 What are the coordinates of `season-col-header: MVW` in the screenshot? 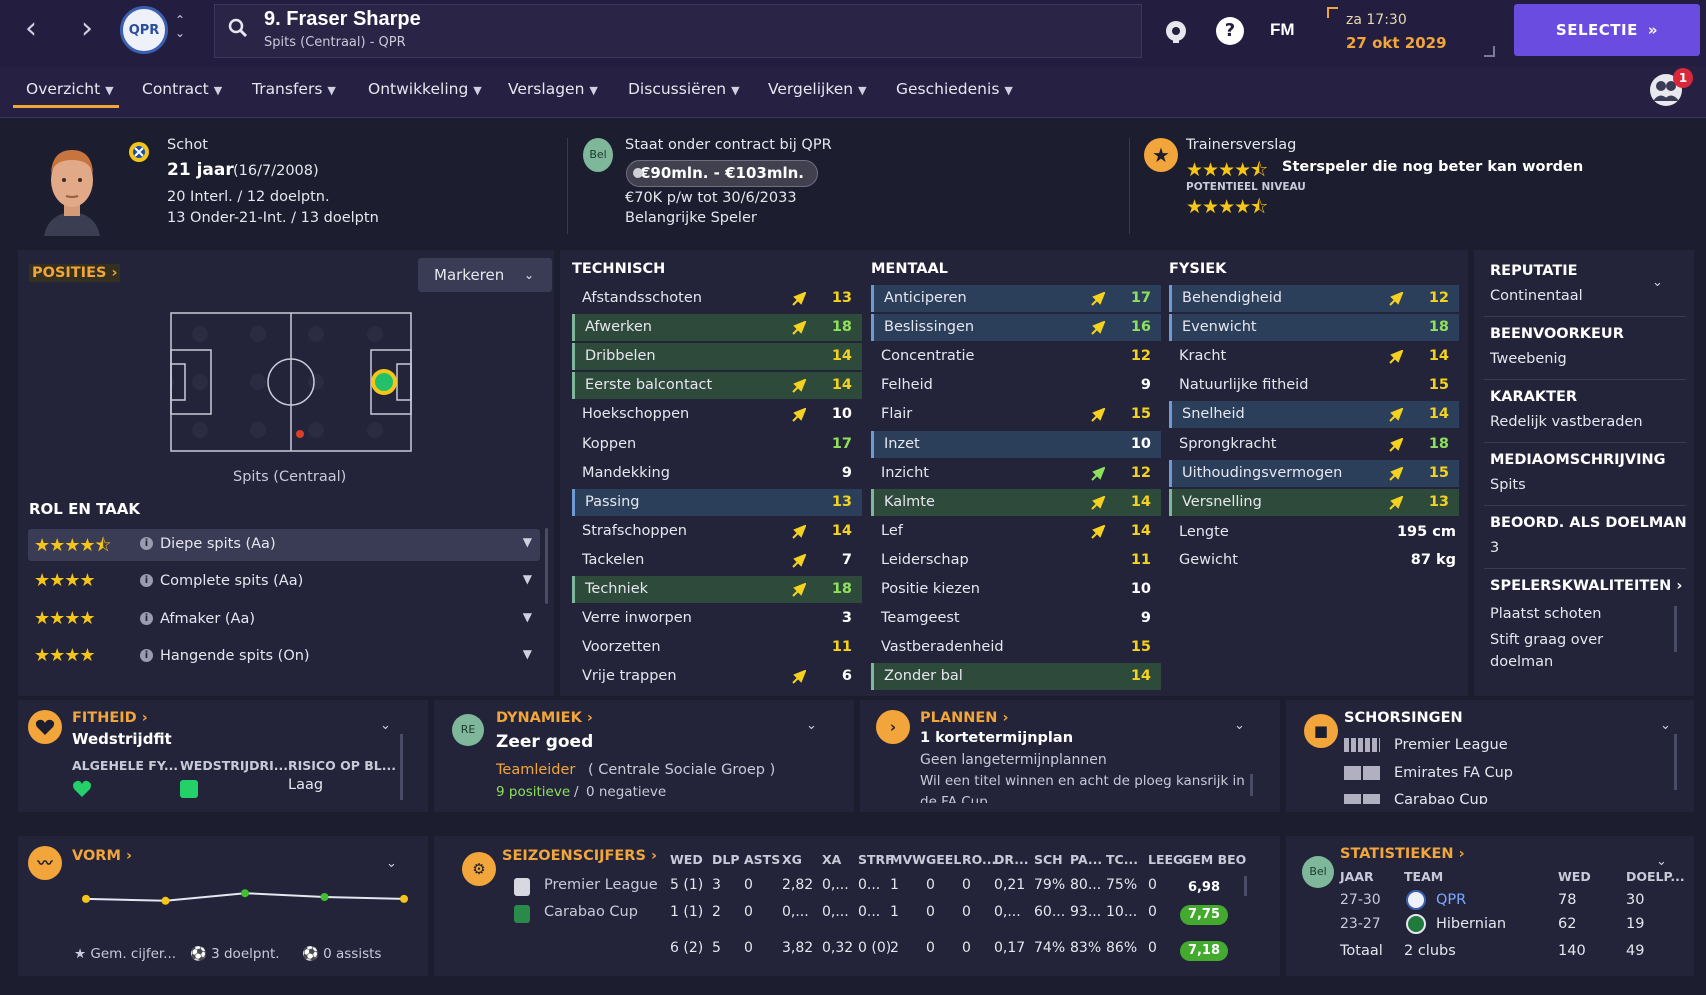 It's located at (908, 859).